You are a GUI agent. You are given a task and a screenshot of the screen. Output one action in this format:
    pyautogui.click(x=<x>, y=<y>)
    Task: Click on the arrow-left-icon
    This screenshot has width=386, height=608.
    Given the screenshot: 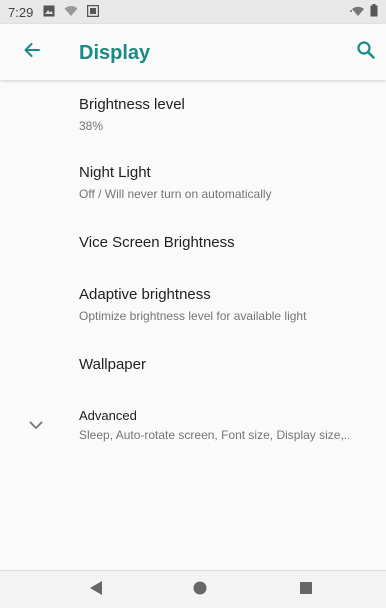 What is the action you would take?
    pyautogui.click(x=32, y=52)
    